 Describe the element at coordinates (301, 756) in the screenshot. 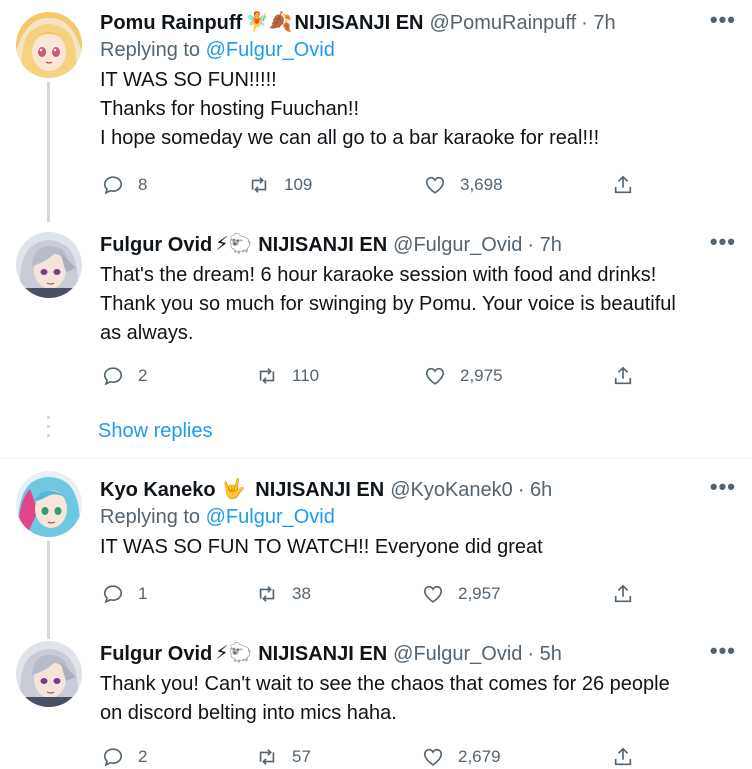

I see `retweet-count: 57` at that location.